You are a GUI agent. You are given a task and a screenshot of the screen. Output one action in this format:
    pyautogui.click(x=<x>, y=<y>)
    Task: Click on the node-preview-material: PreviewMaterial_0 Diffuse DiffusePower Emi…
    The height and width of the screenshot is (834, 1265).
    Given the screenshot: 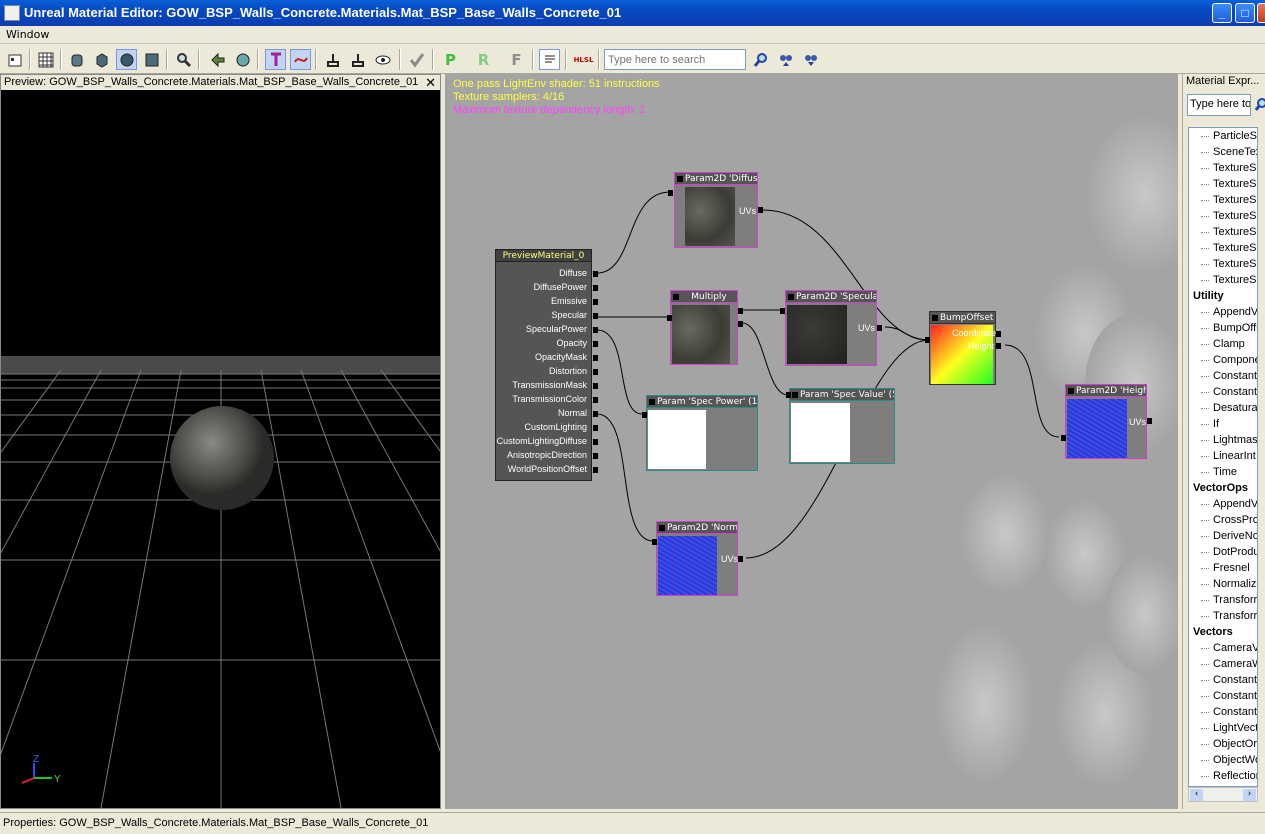 What is the action you would take?
    pyautogui.click(x=546, y=365)
    